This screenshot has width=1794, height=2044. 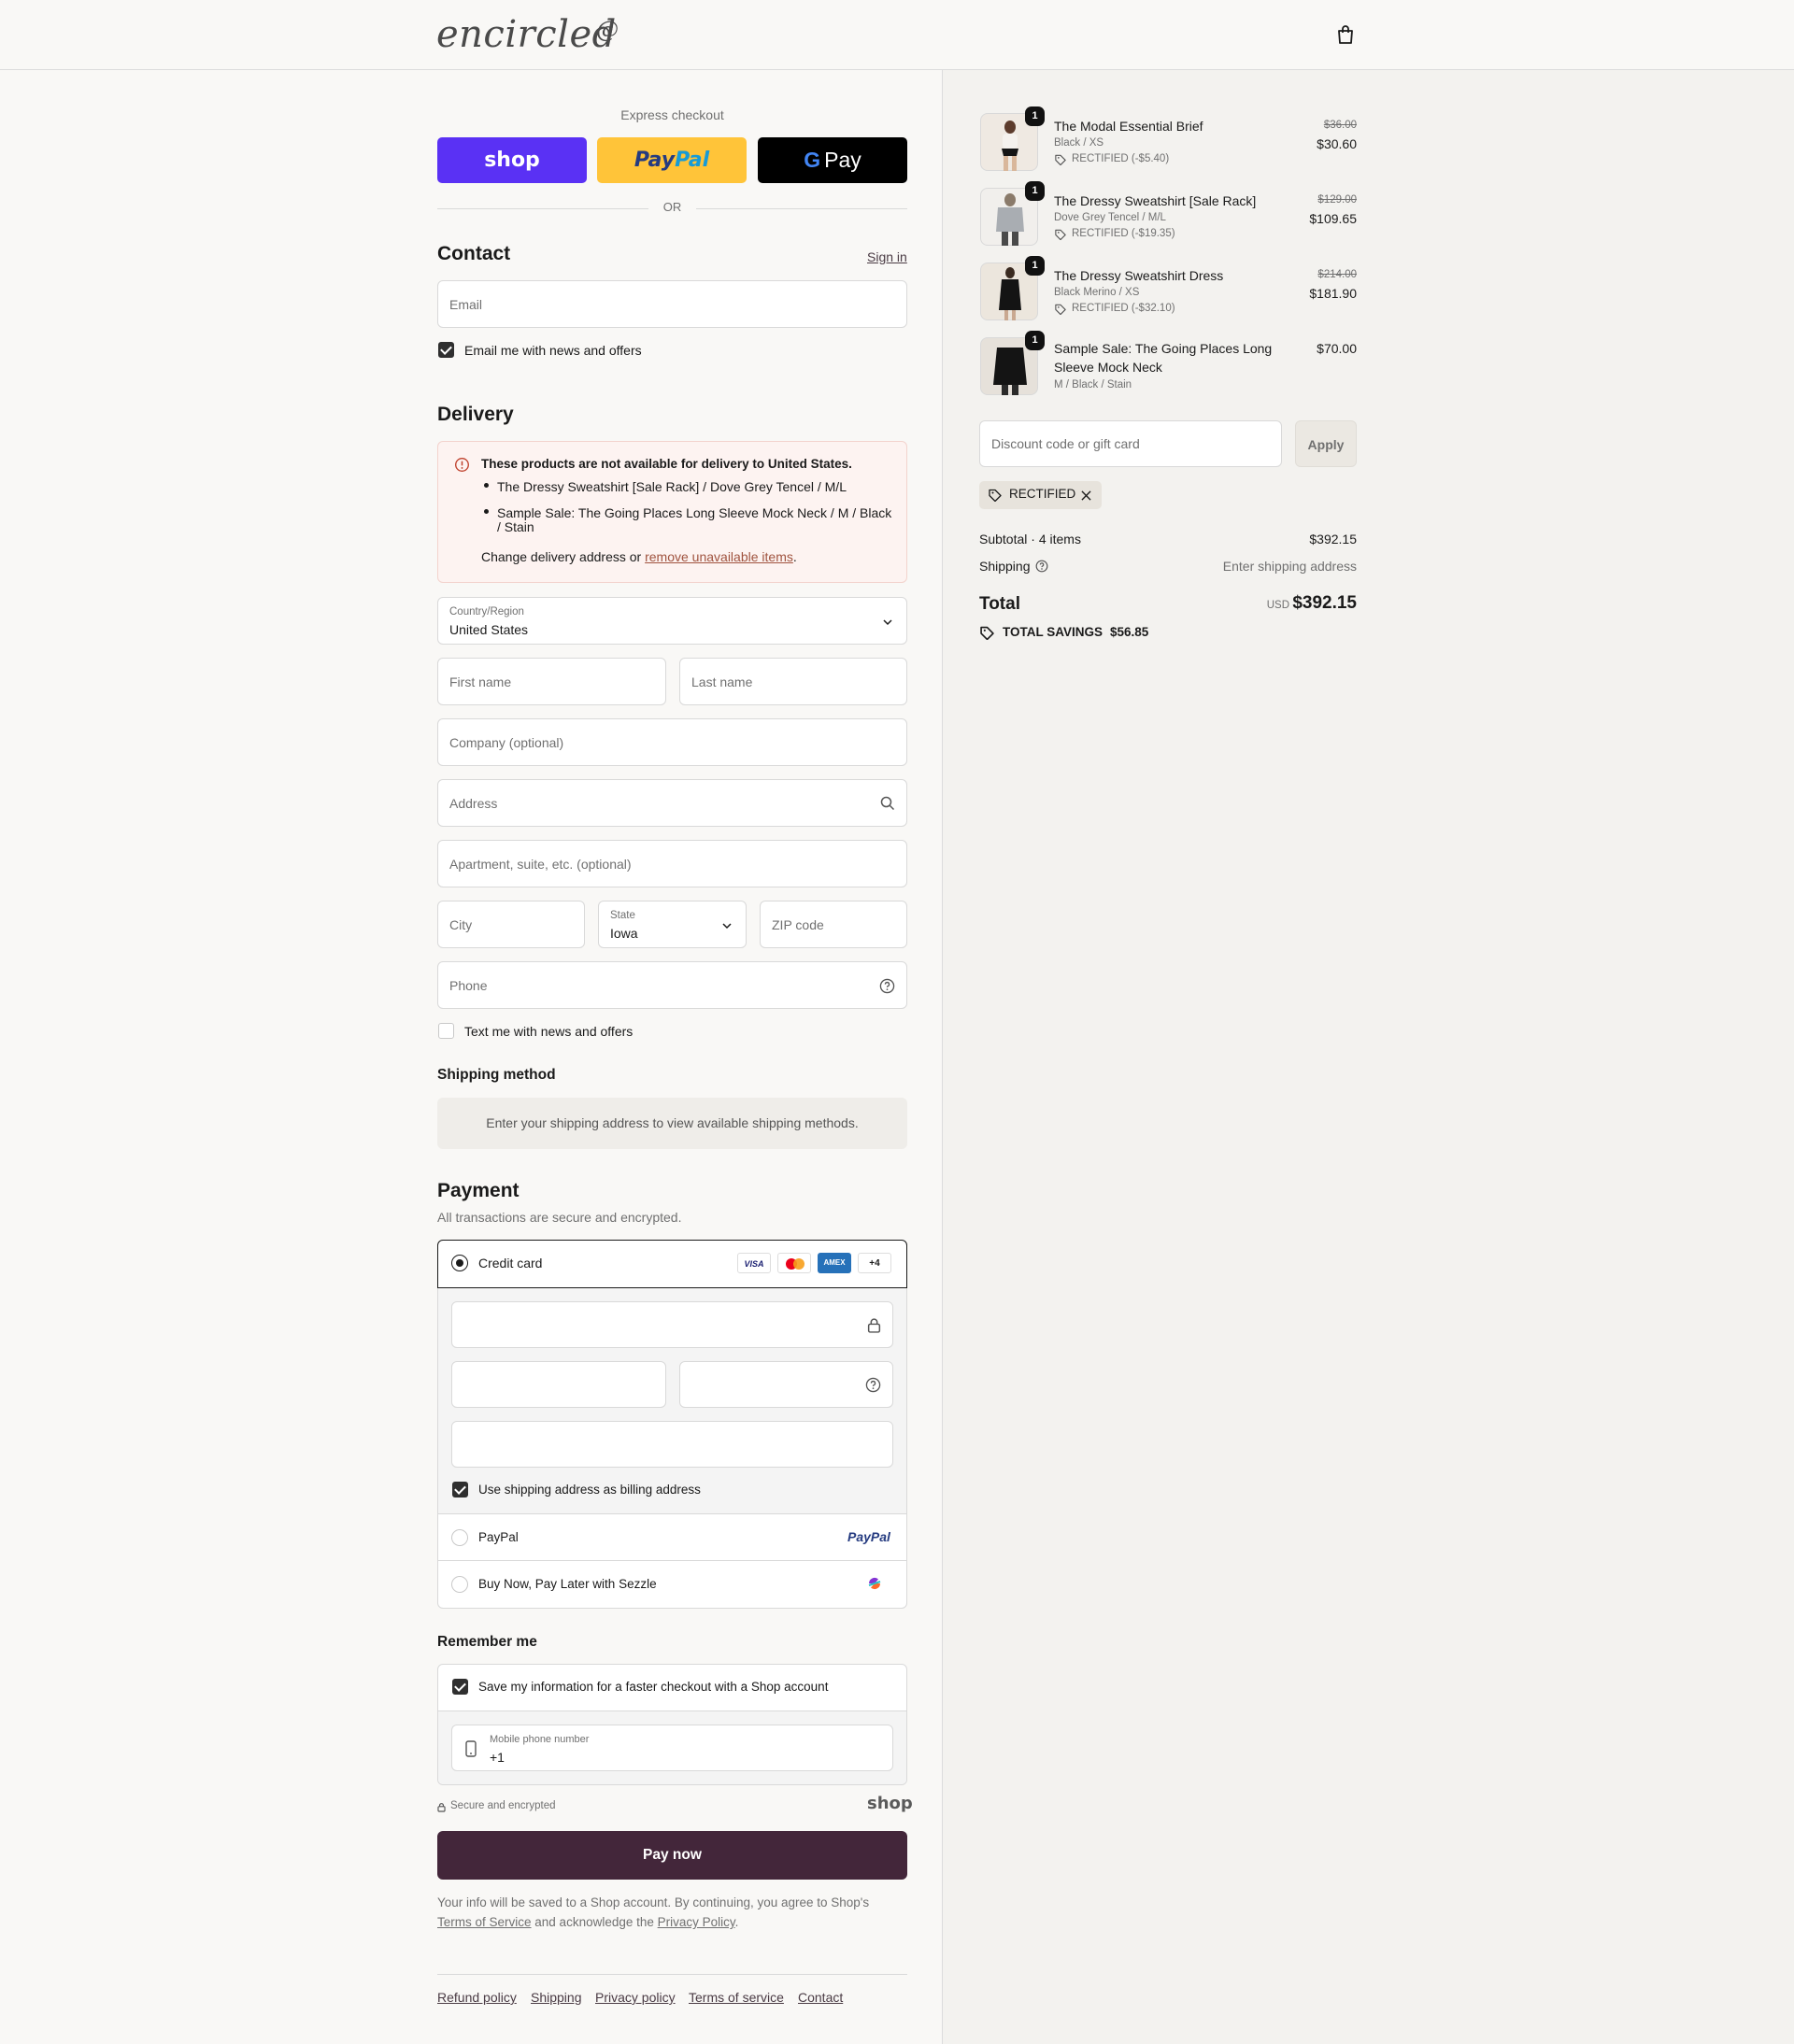 What do you see at coordinates (460, 1490) in the screenshot?
I see `billing-checkbox` at bounding box center [460, 1490].